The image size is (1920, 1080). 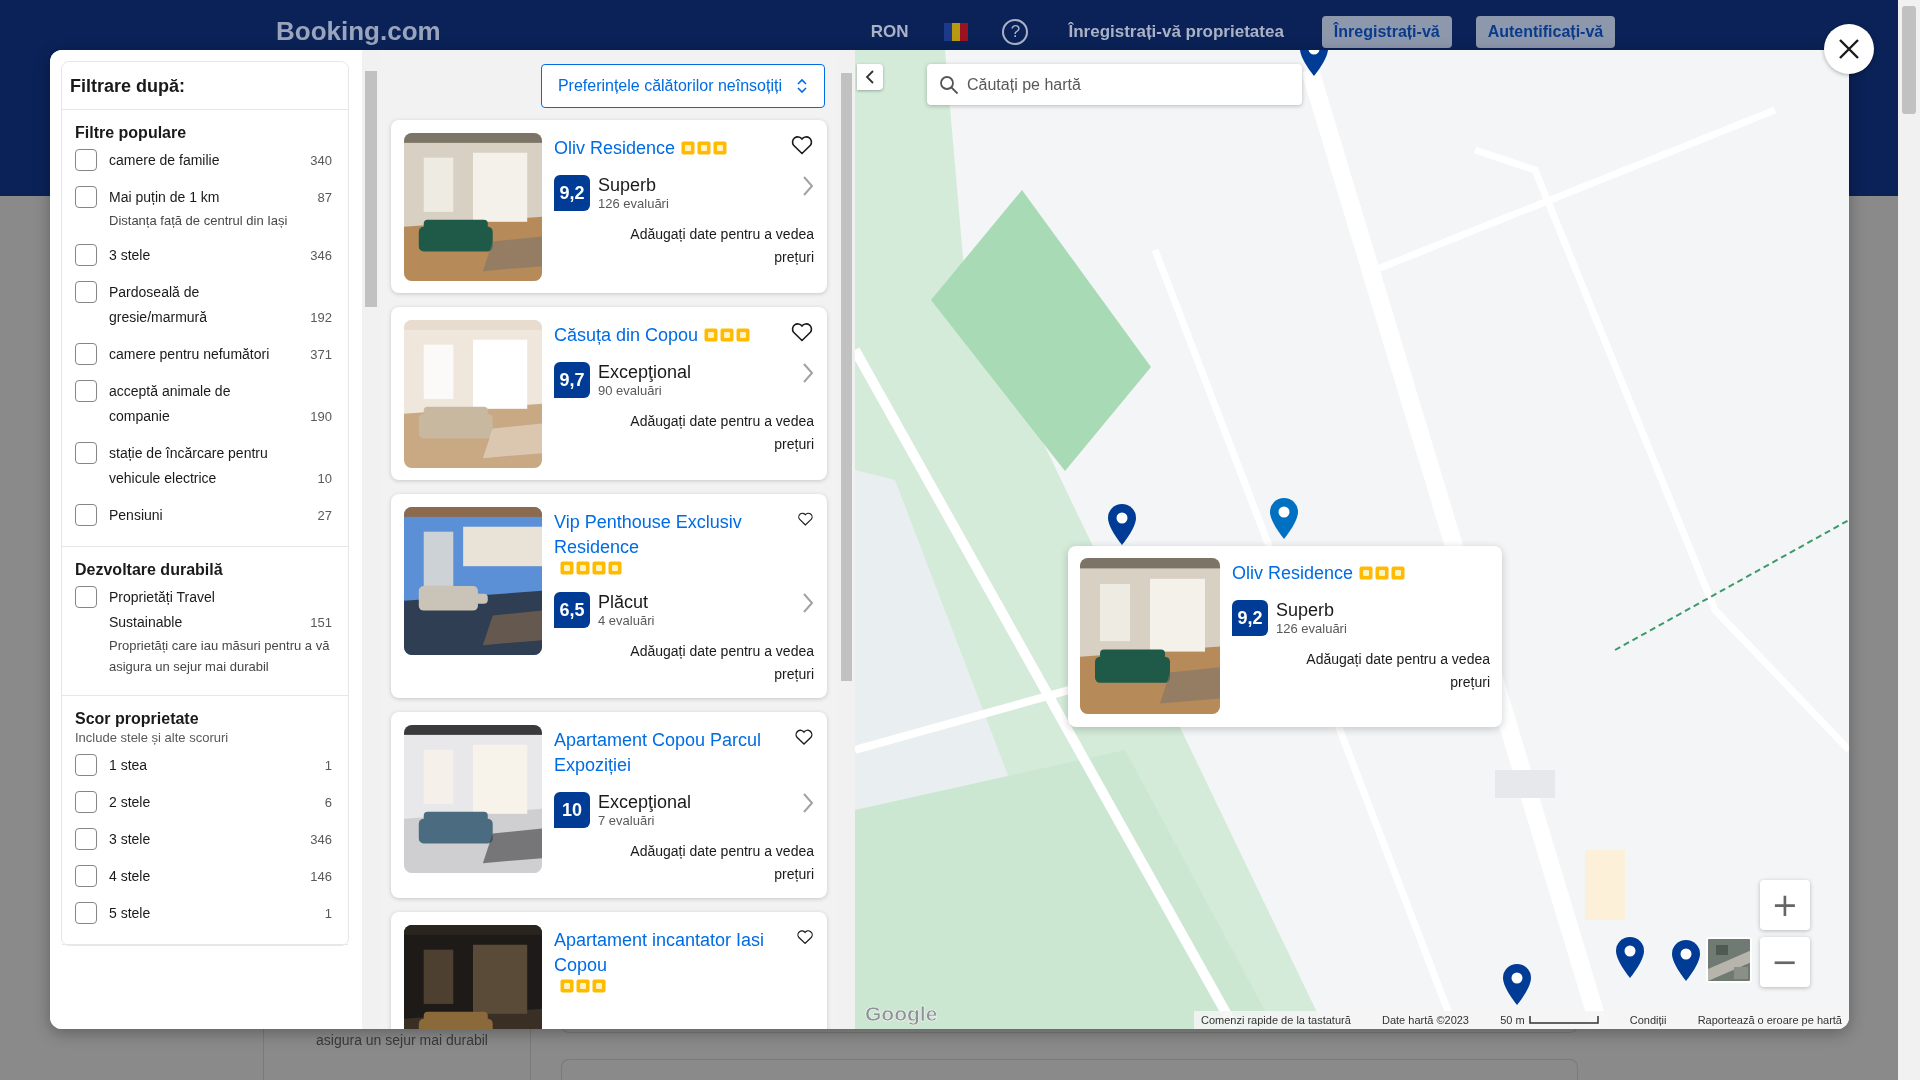 I want to click on filter-label: Mai puțin de 1 km, so click(x=194, y=197).